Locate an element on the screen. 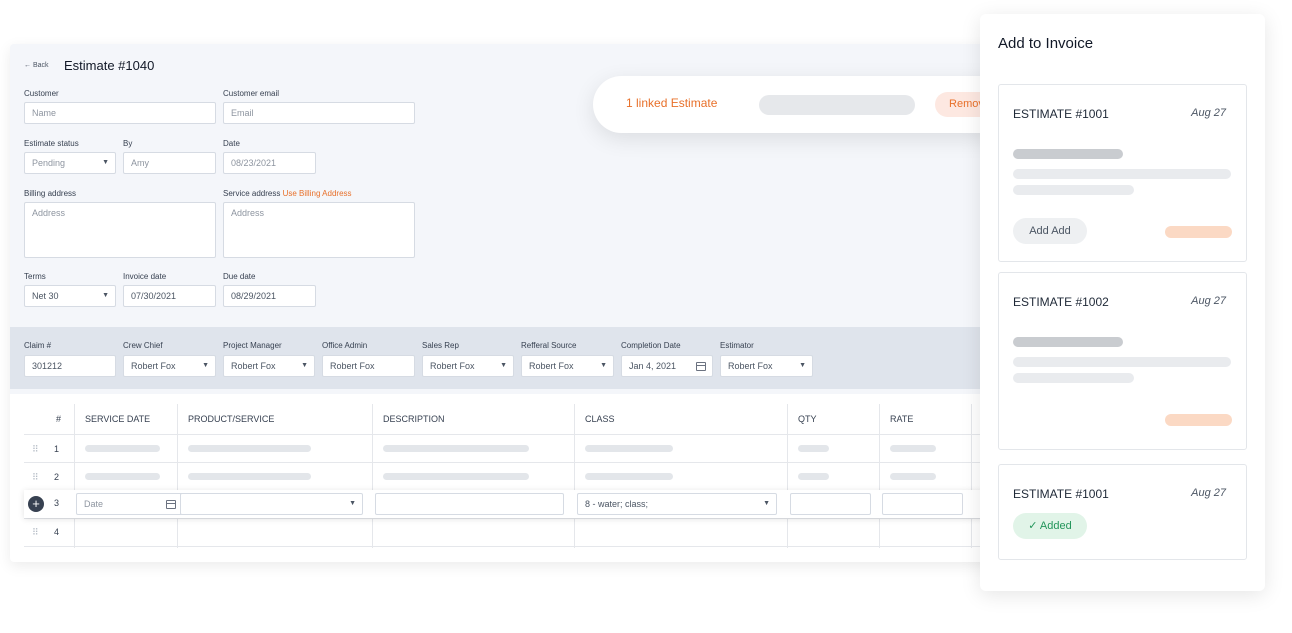 Image resolution: width=1292 pixels, height=633 pixels. estimate-status-label: Estimate status is located at coordinates (51, 143).